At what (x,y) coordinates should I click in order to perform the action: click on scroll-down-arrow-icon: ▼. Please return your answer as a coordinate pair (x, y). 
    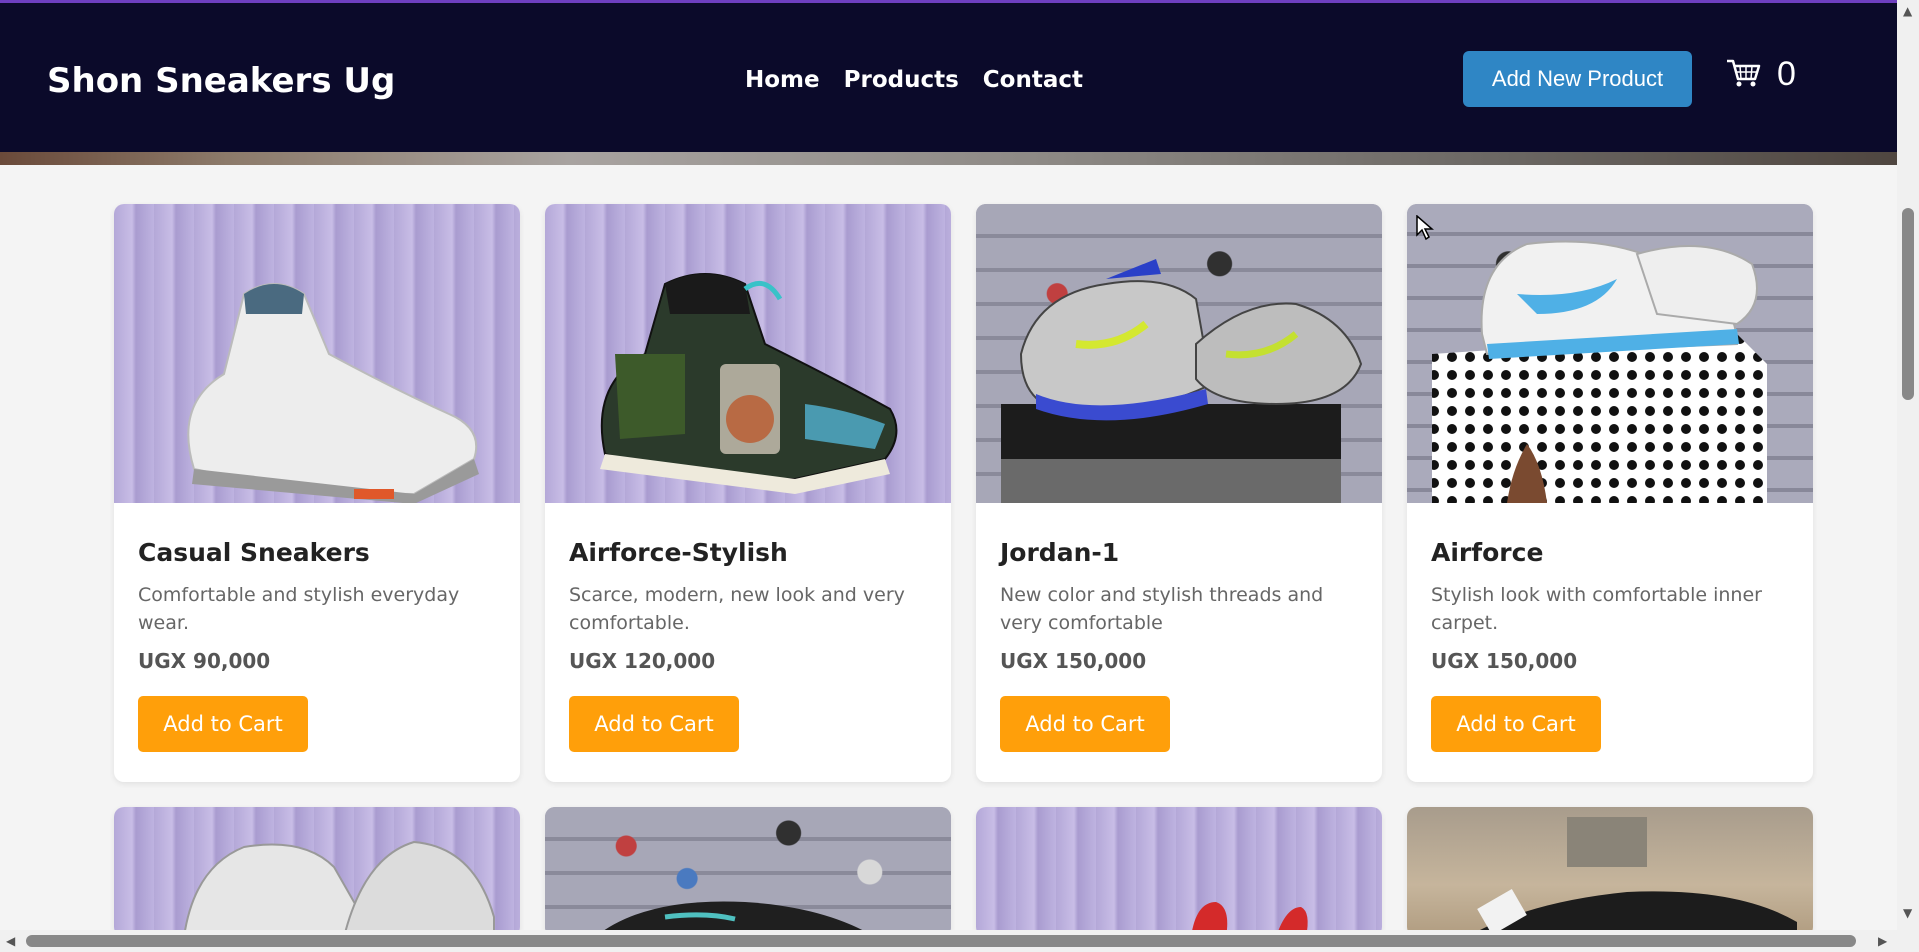
    Looking at the image, I should click on (1907, 913).